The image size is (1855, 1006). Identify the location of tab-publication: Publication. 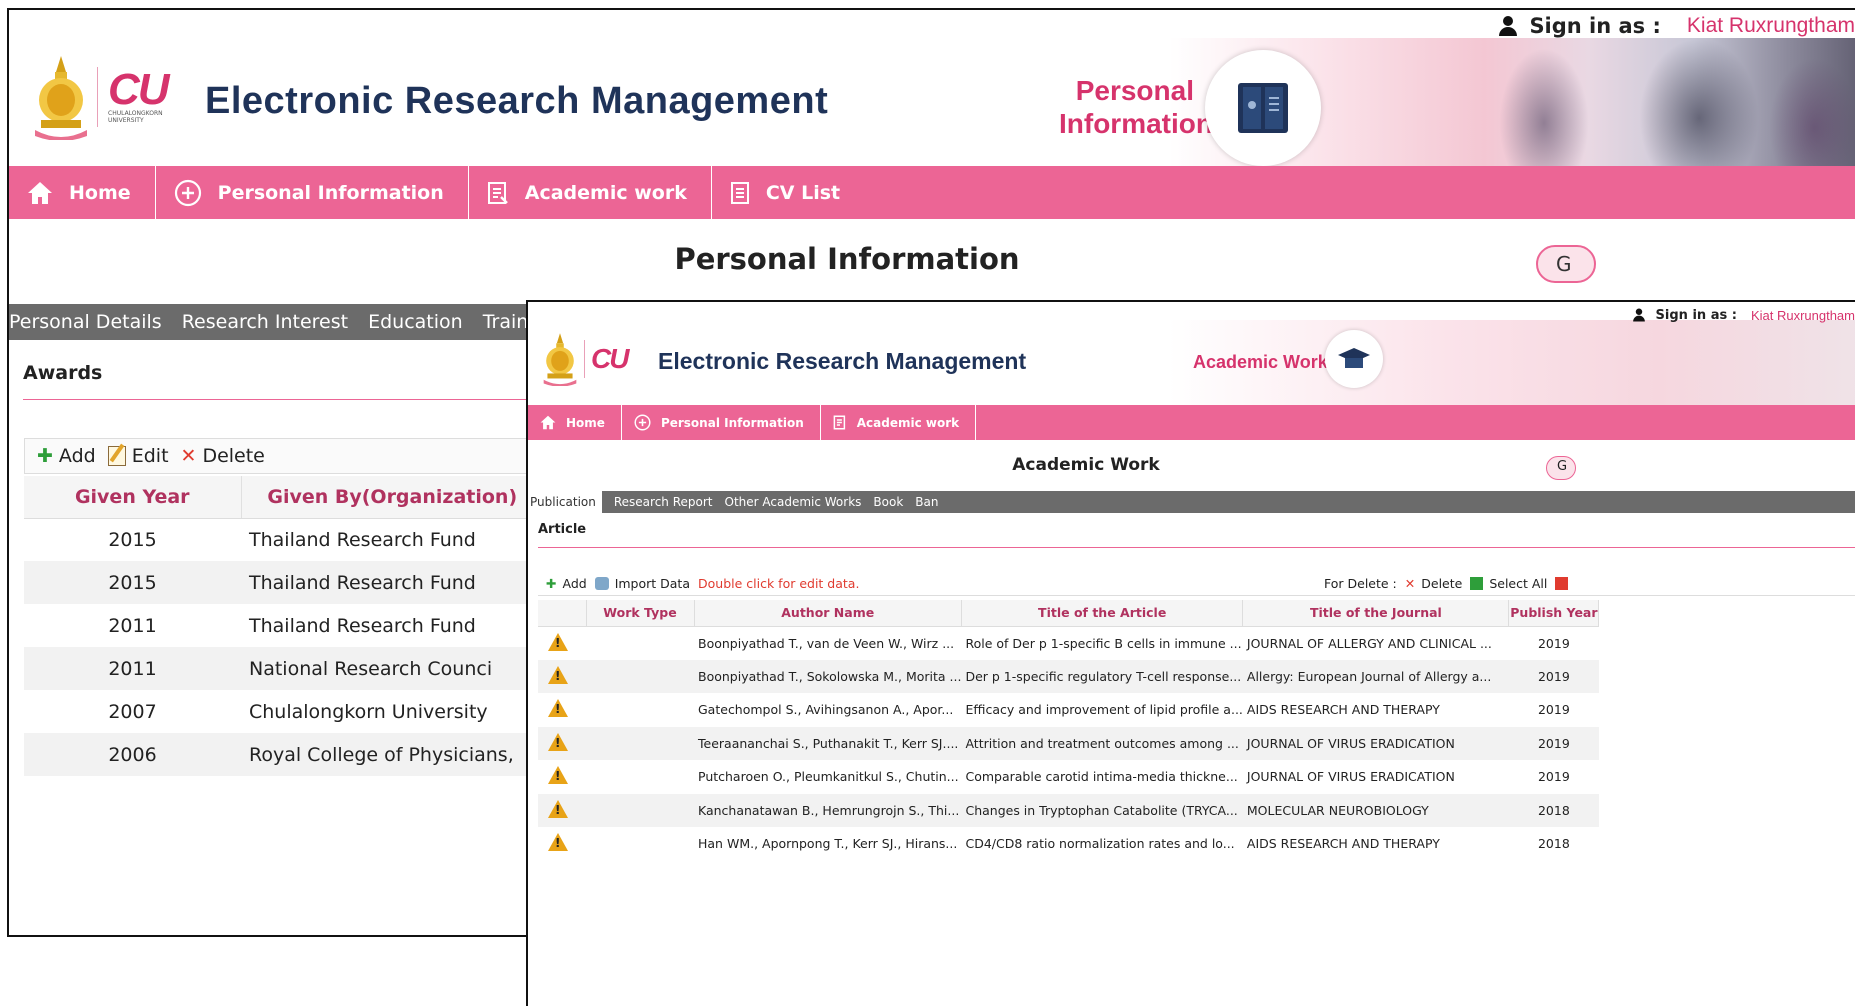
(565, 502).